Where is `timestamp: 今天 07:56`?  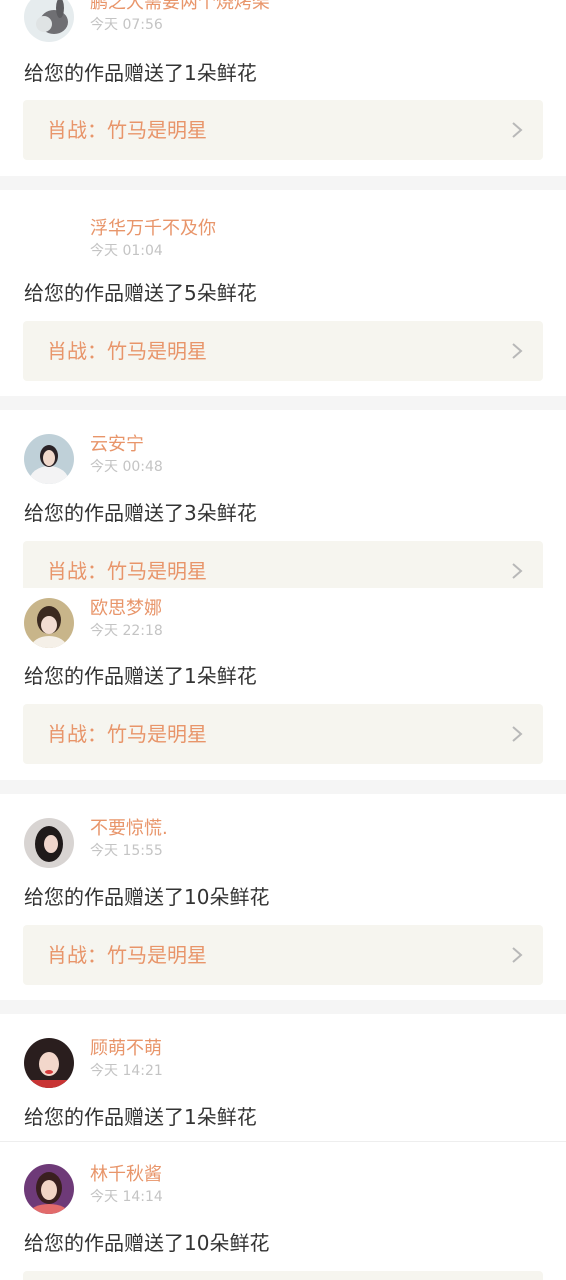
timestamp: 今天 07:56 is located at coordinates (126, 25).